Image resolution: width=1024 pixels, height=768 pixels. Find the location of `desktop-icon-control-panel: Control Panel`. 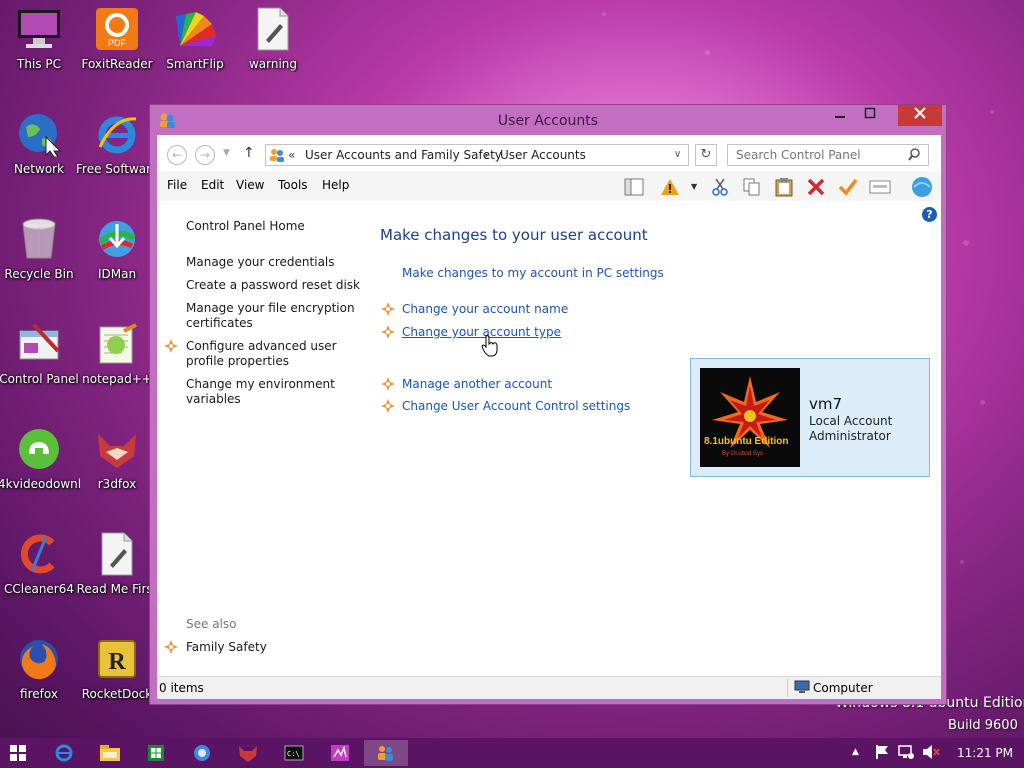

desktop-icon-control-panel: Control Panel is located at coordinates (39, 365).